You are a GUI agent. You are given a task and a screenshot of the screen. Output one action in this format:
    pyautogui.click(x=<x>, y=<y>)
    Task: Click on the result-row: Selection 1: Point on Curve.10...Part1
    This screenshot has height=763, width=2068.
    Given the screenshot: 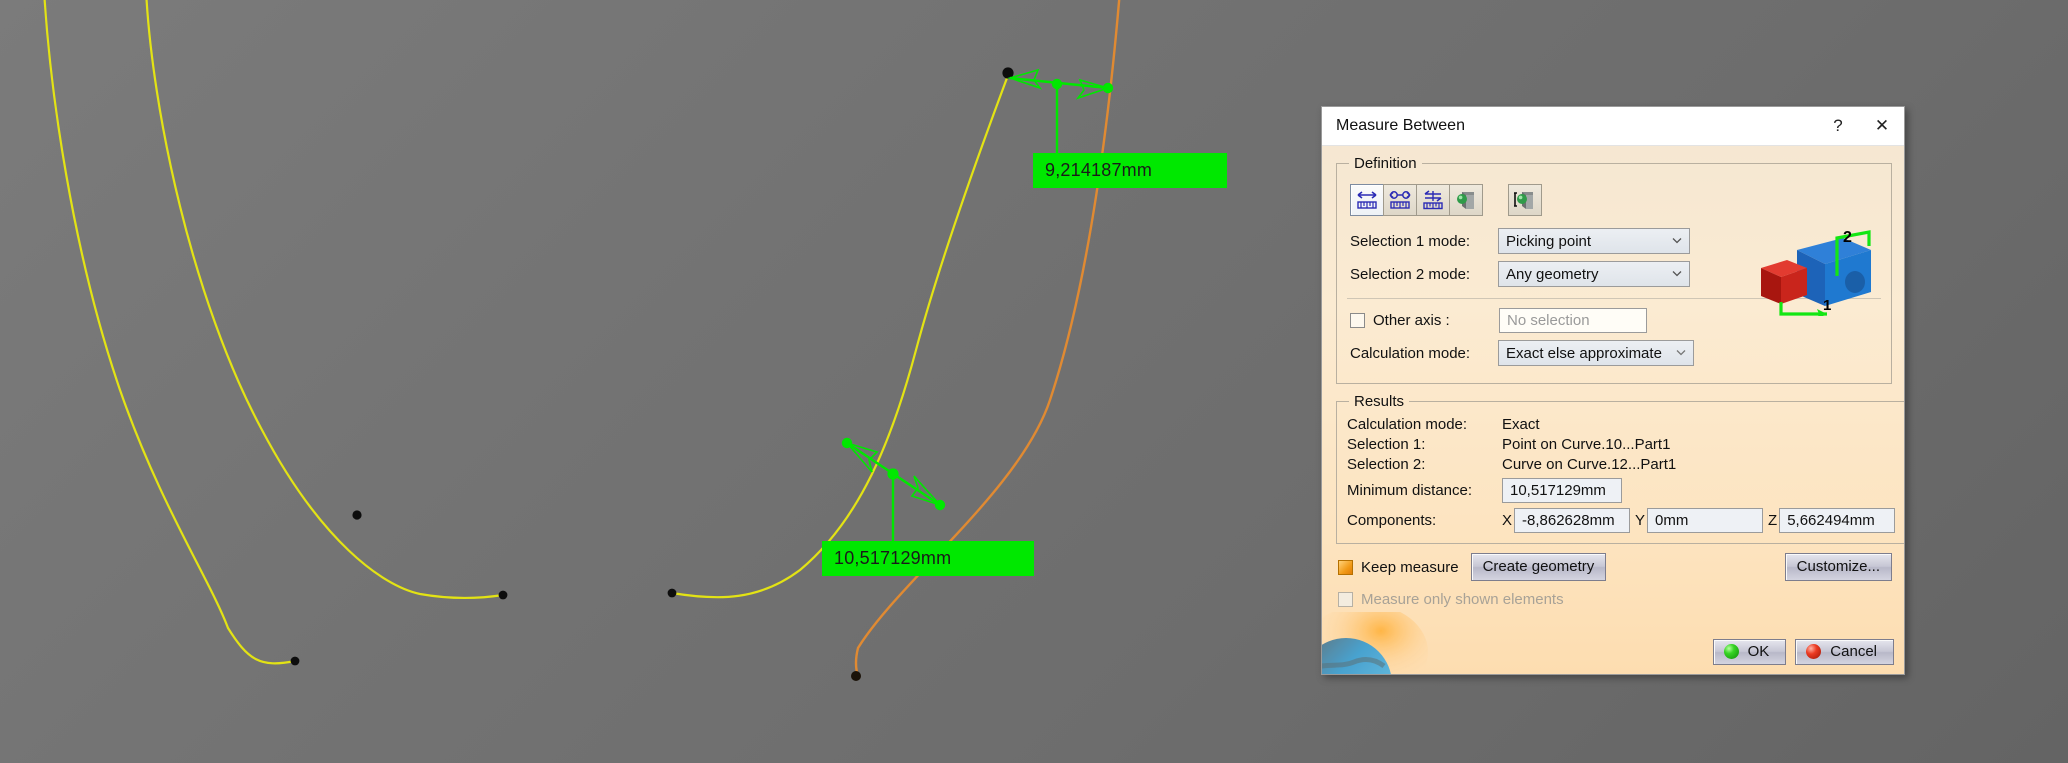 What is the action you would take?
    pyautogui.click(x=1621, y=444)
    